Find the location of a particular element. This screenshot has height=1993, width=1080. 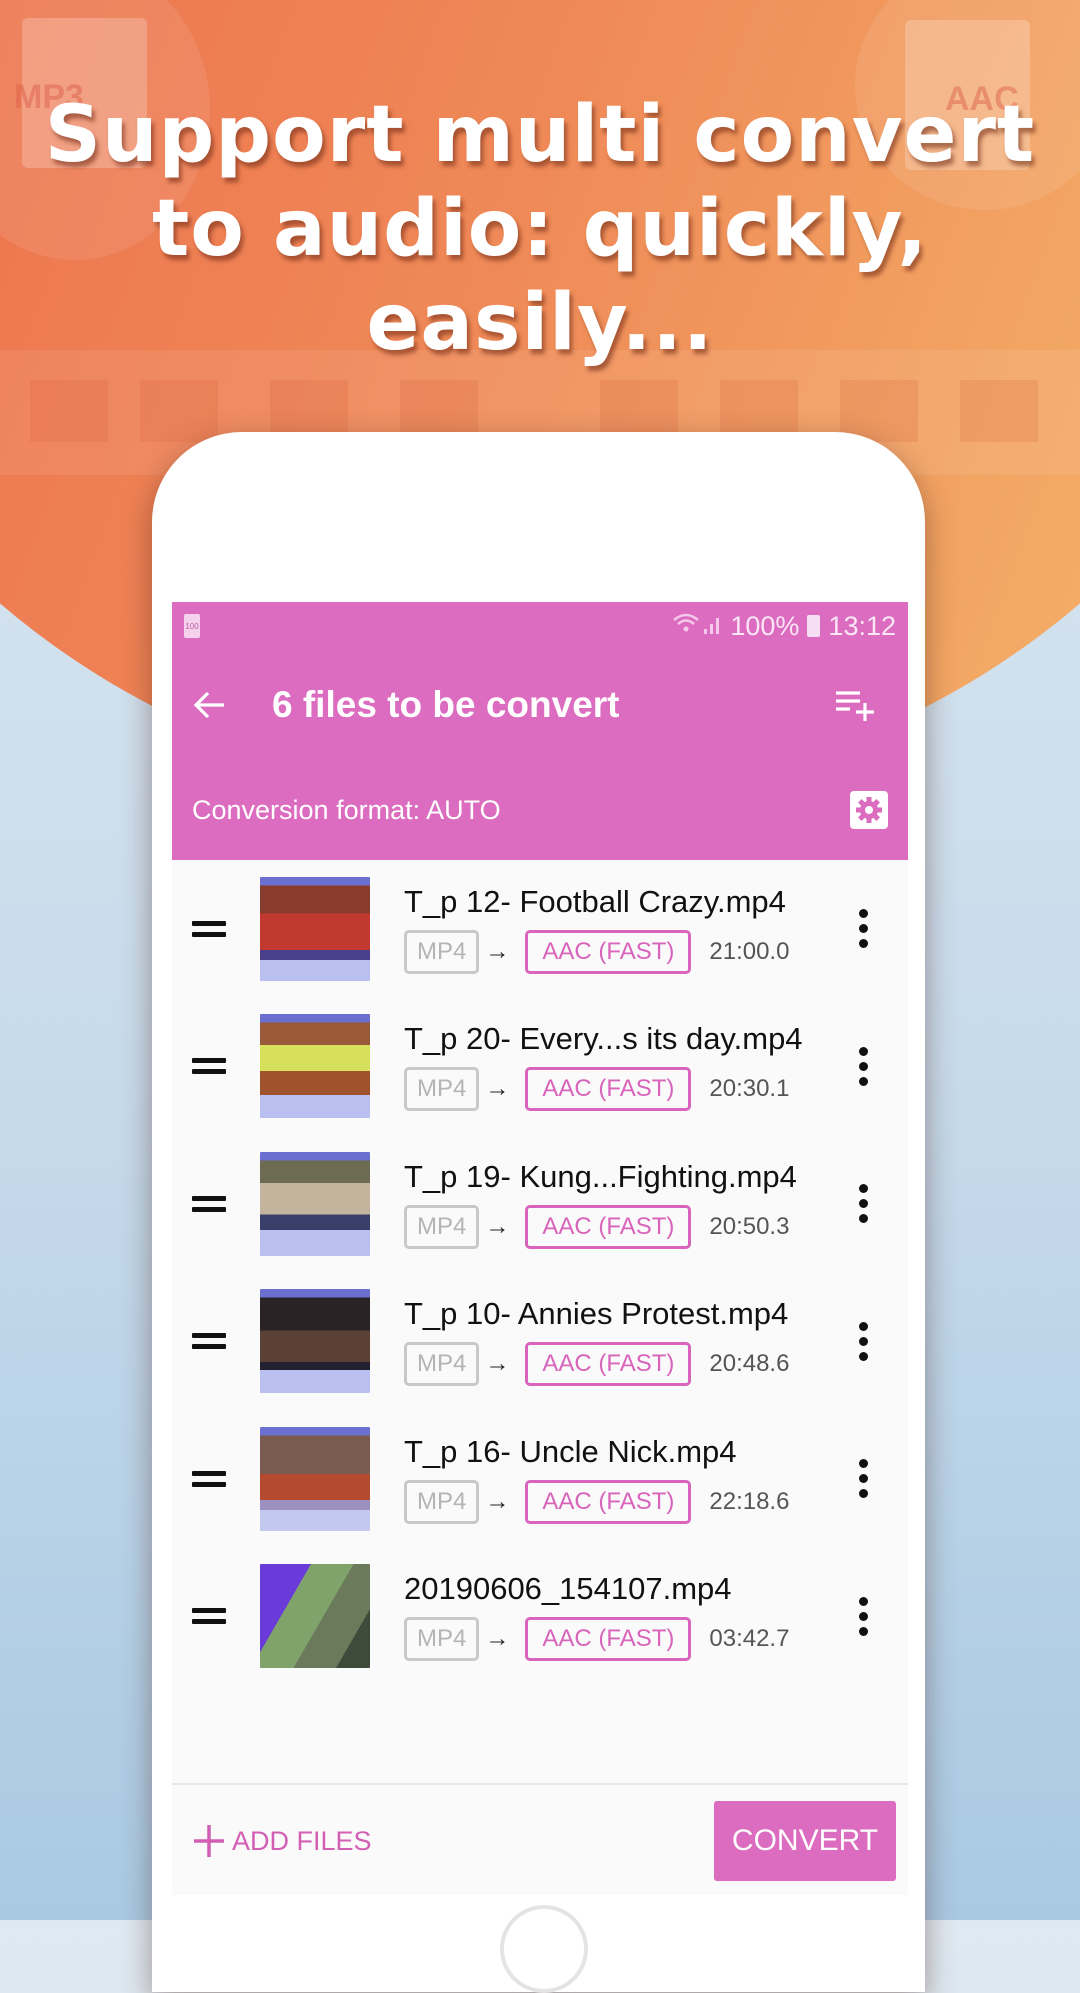

file-name: 20190606_154107.mp4 is located at coordinates (568, 1589).